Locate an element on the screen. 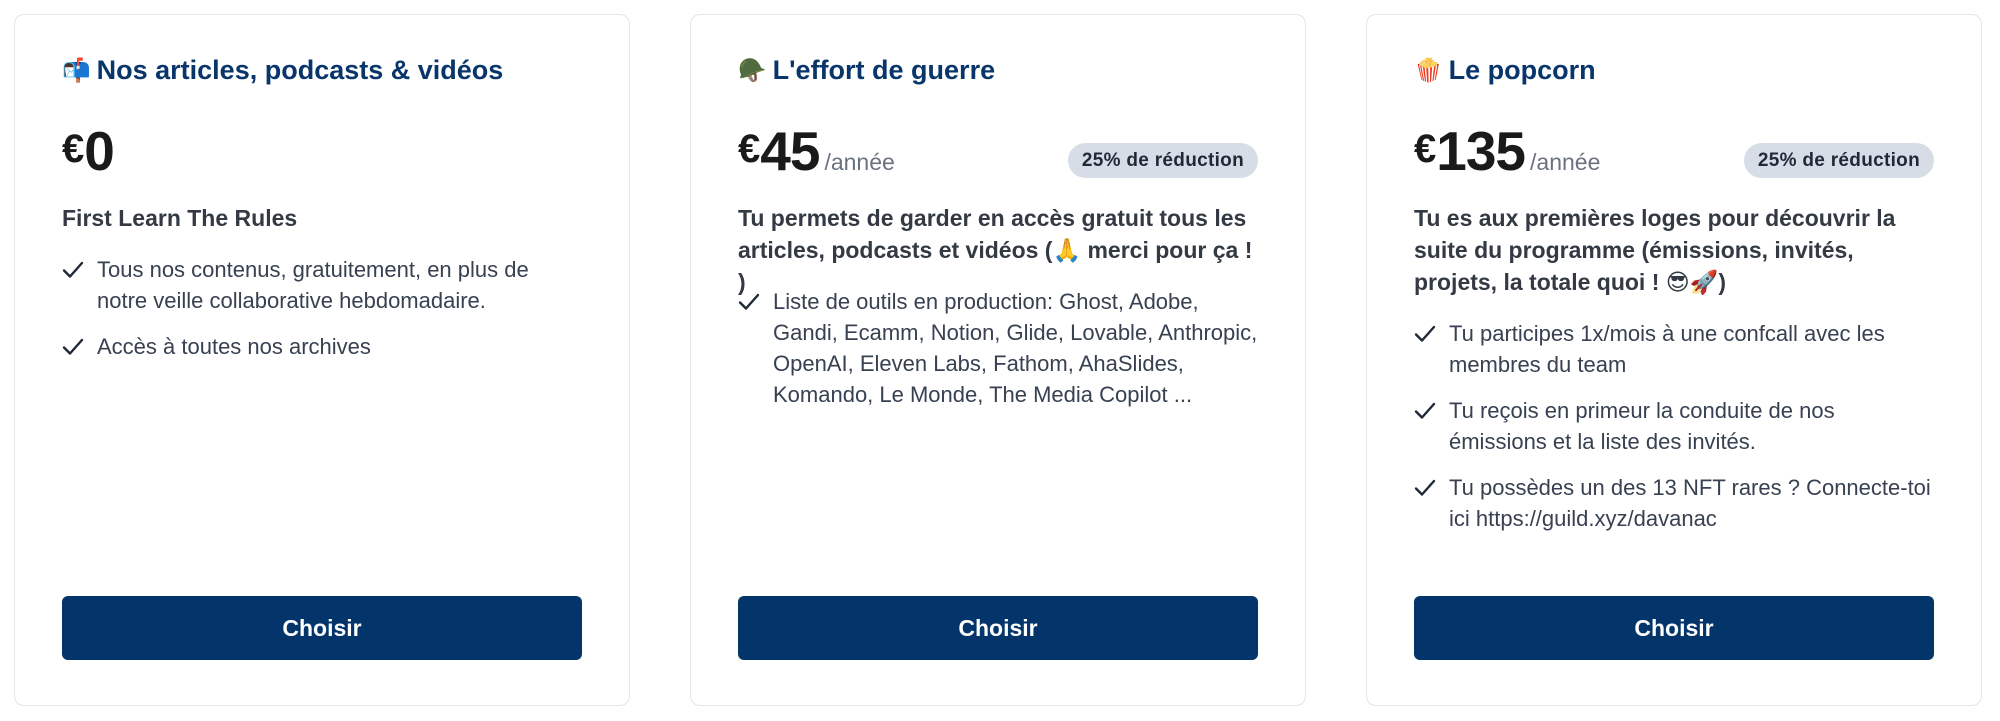 The width and height of the screenshot is (2000, 721). price-row: € 45 /année 25% de réduction is located at coordinates (998, 151).